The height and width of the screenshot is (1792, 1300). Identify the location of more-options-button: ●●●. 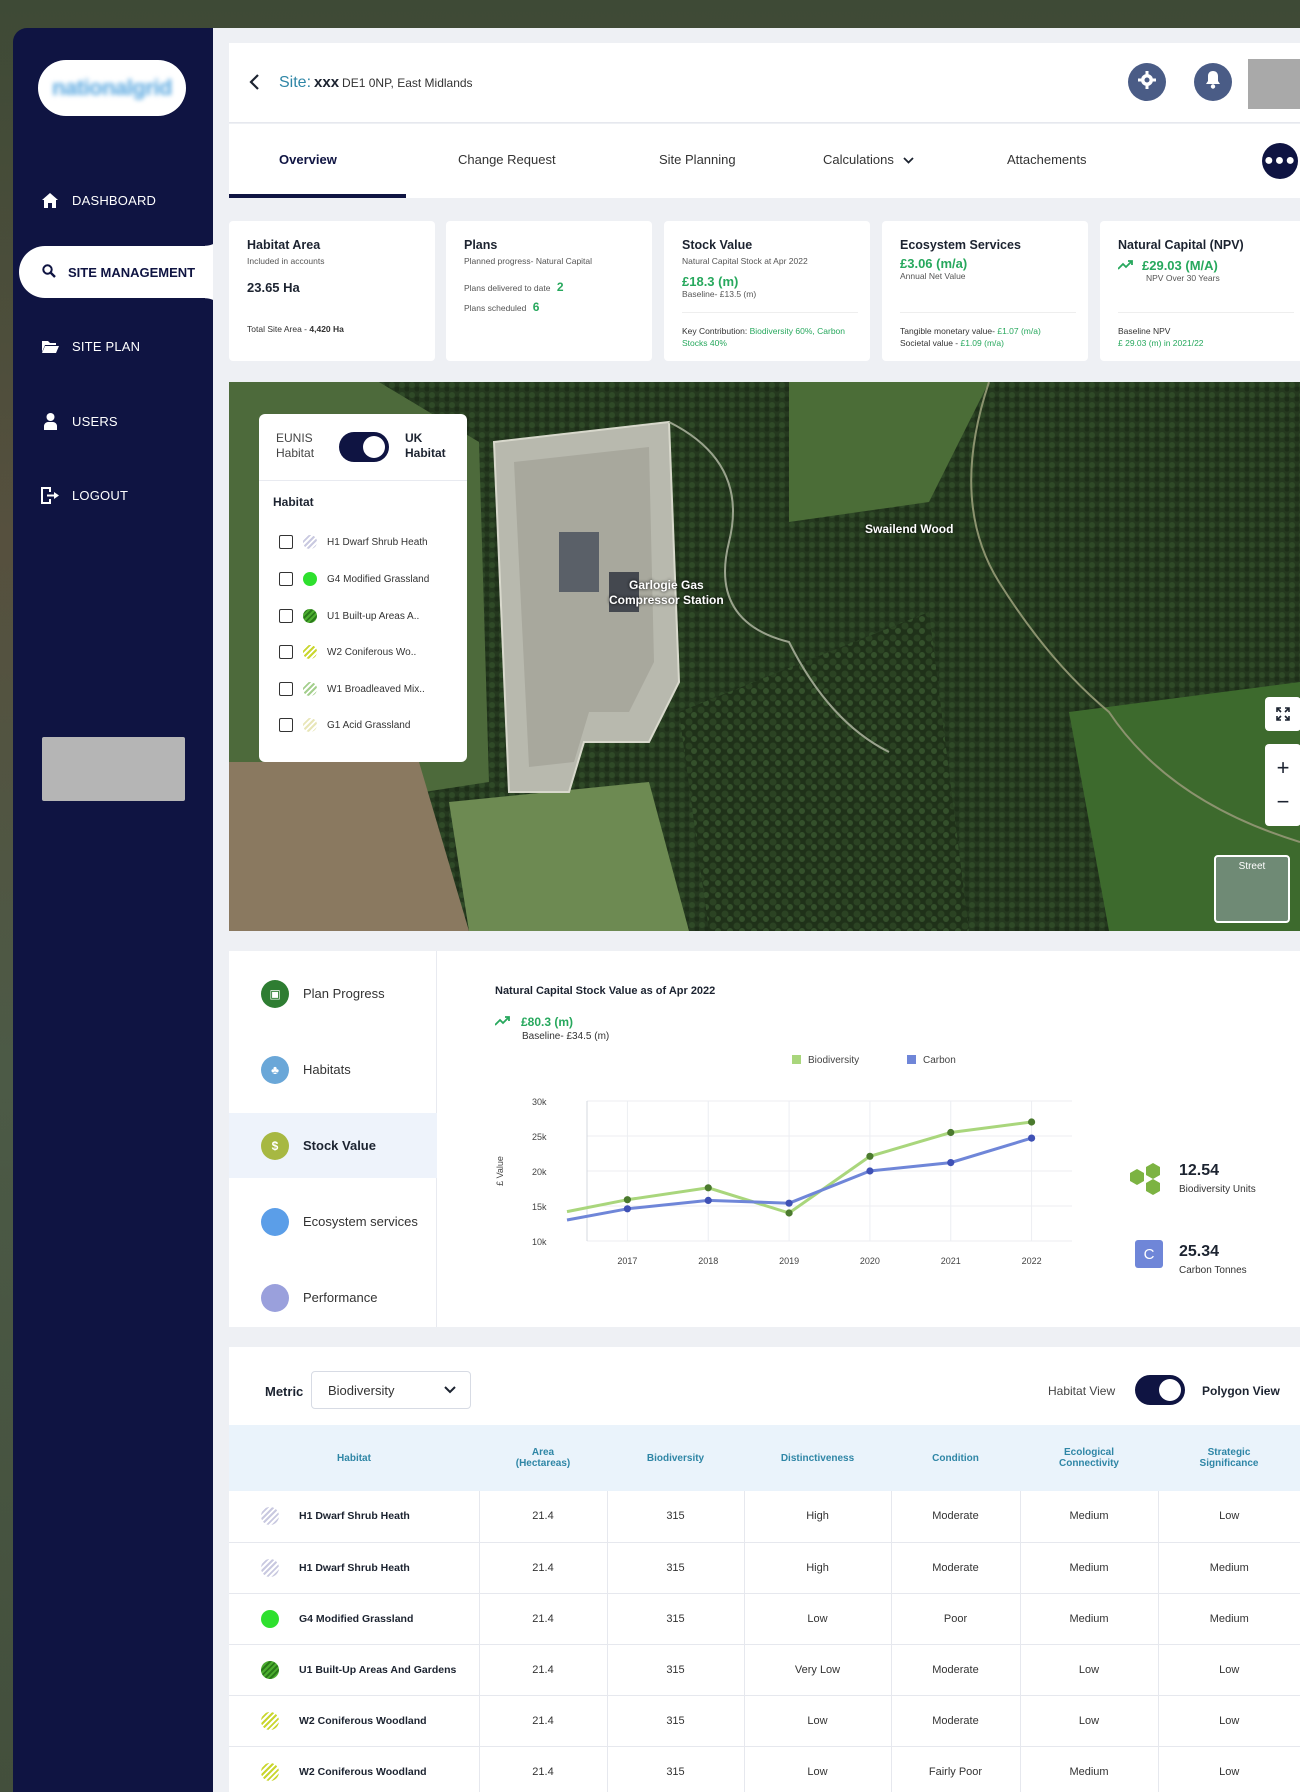
(1280, 161).